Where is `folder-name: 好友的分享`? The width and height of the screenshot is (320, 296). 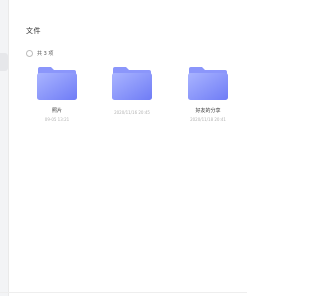
folder-name: 好友的分享 is located at coordinates (208, 111).